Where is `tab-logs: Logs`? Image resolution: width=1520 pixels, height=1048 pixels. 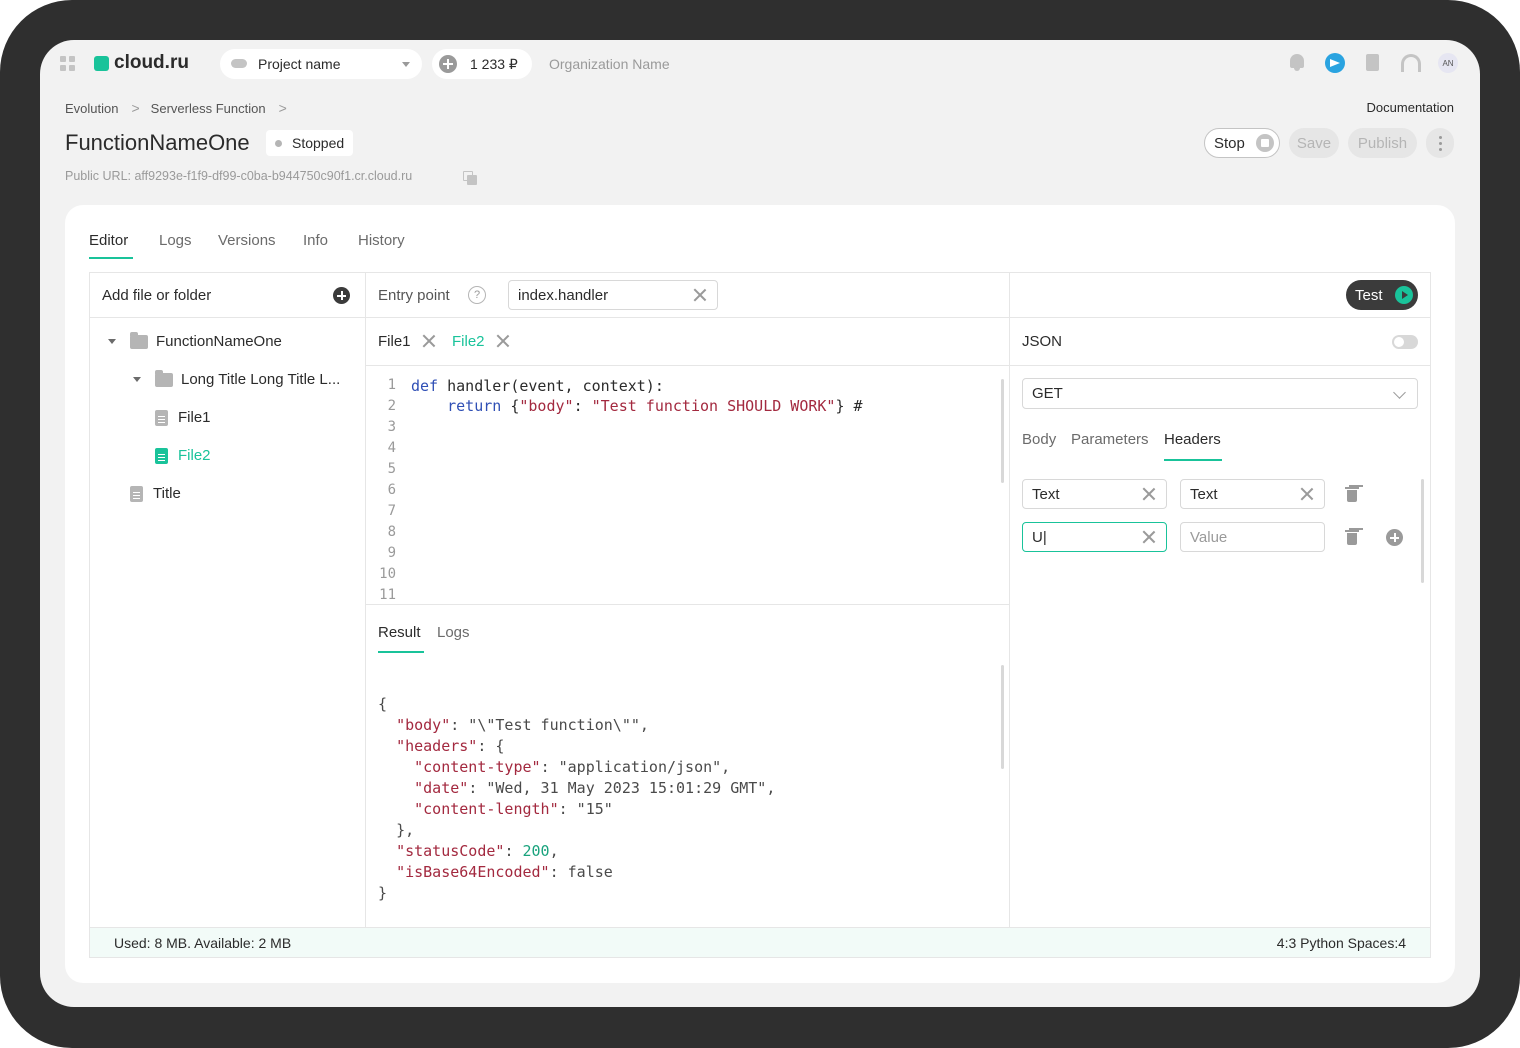
tab-logs: Logs is located at coordinates (175, 240).